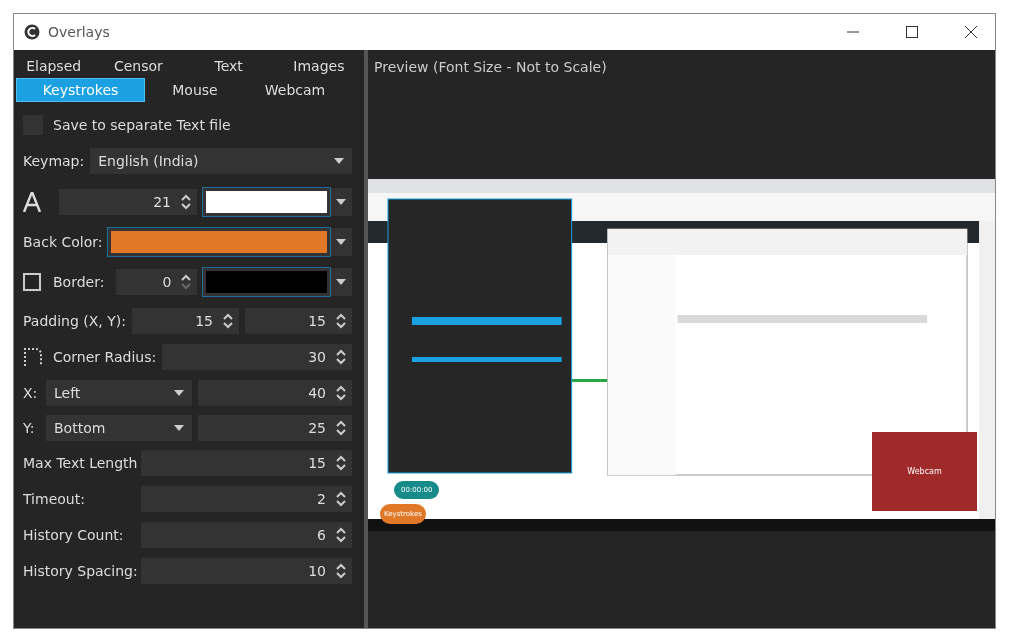  Describe the element at coordinates (275, 393) in the screenshot. I see `number-spinner: 40` at that location.